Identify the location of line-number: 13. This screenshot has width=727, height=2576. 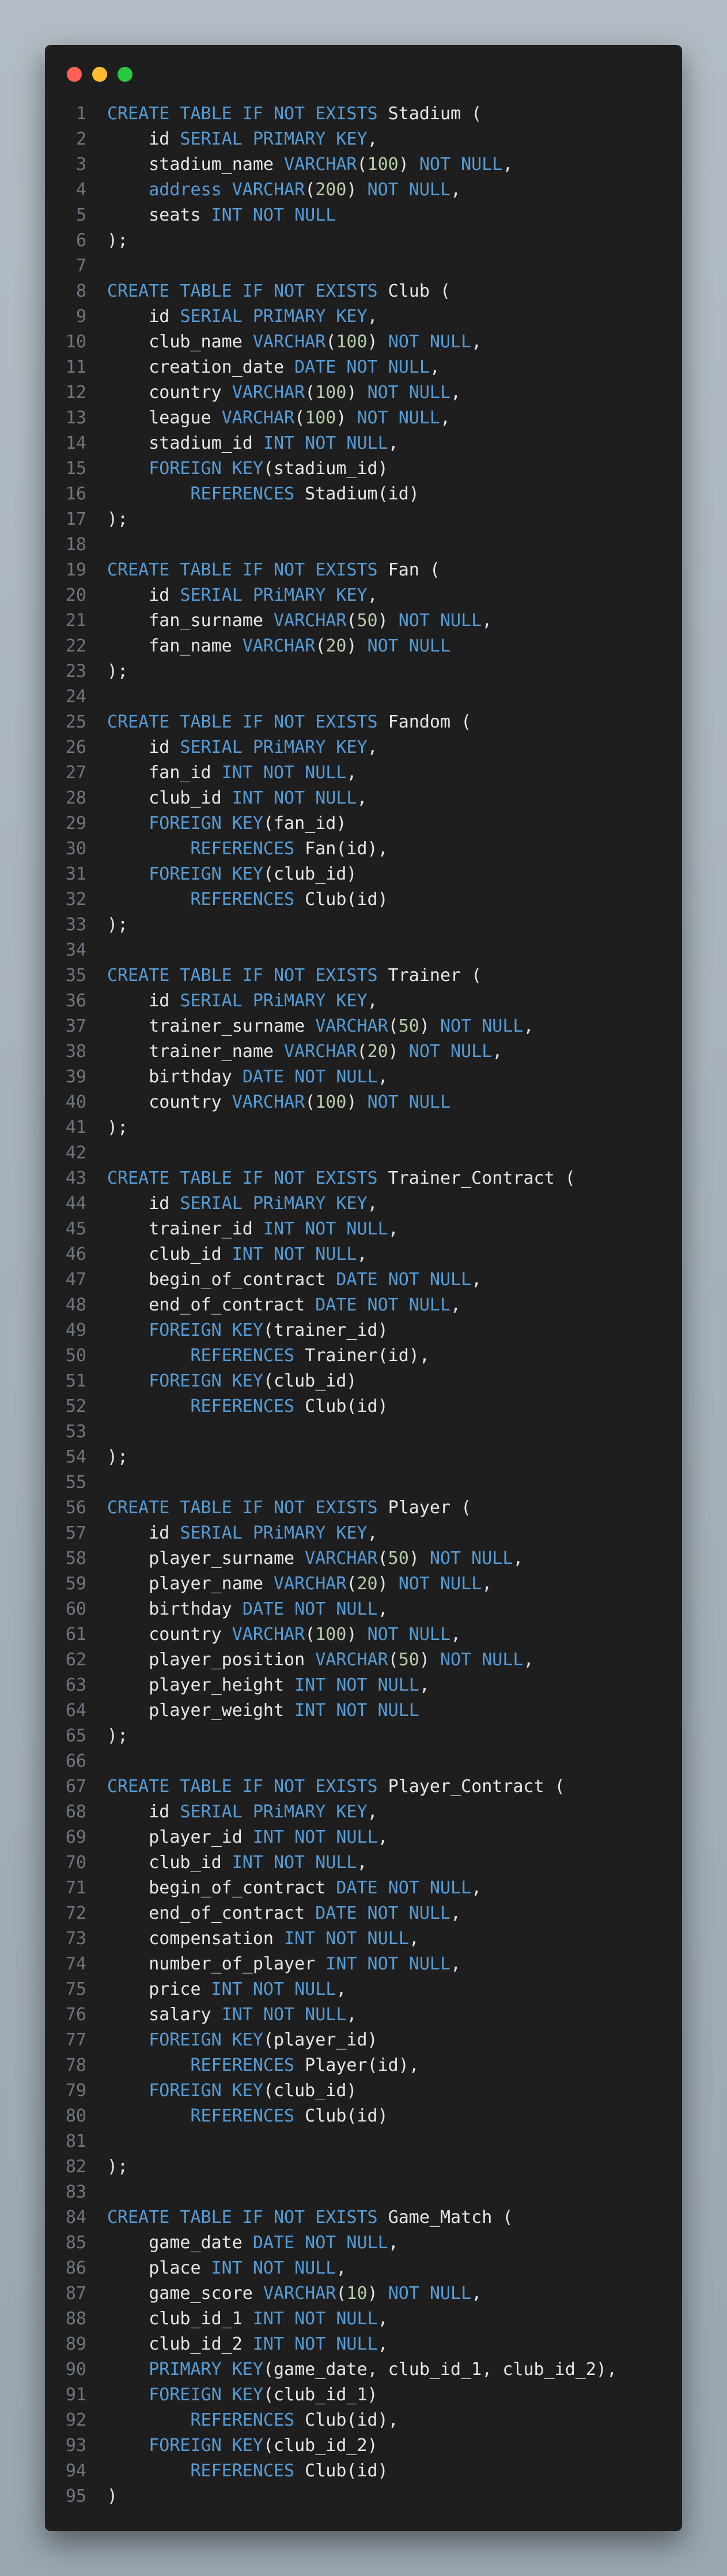
(75, 418).